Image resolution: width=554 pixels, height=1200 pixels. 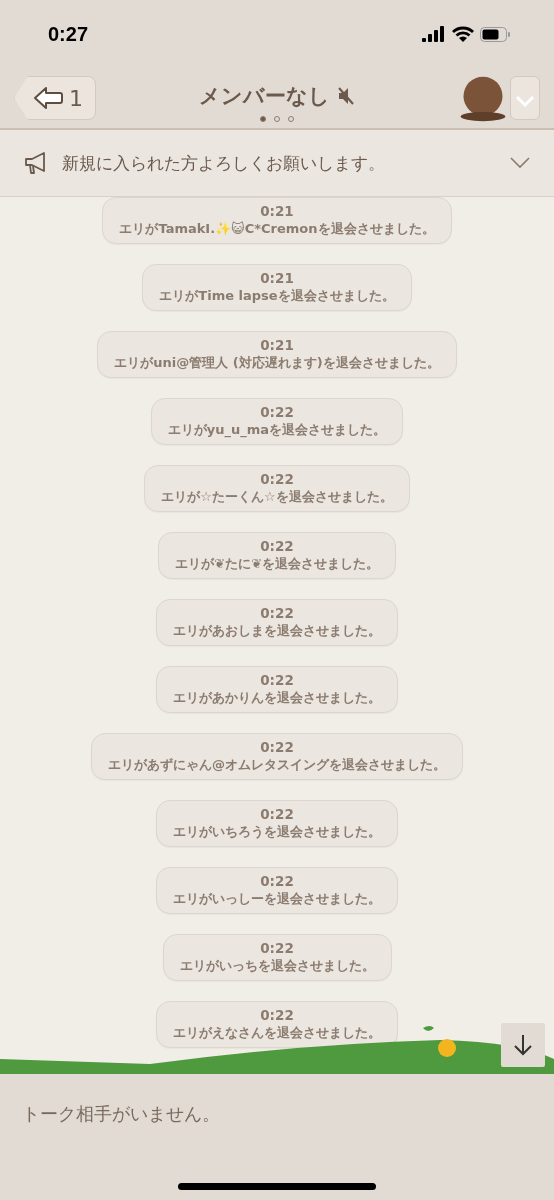 What do you see at coordinates (277, 832) in the screenshot?
I see `message-text: エリがいちろうを退会させました。` at bounding box center [277, 832].